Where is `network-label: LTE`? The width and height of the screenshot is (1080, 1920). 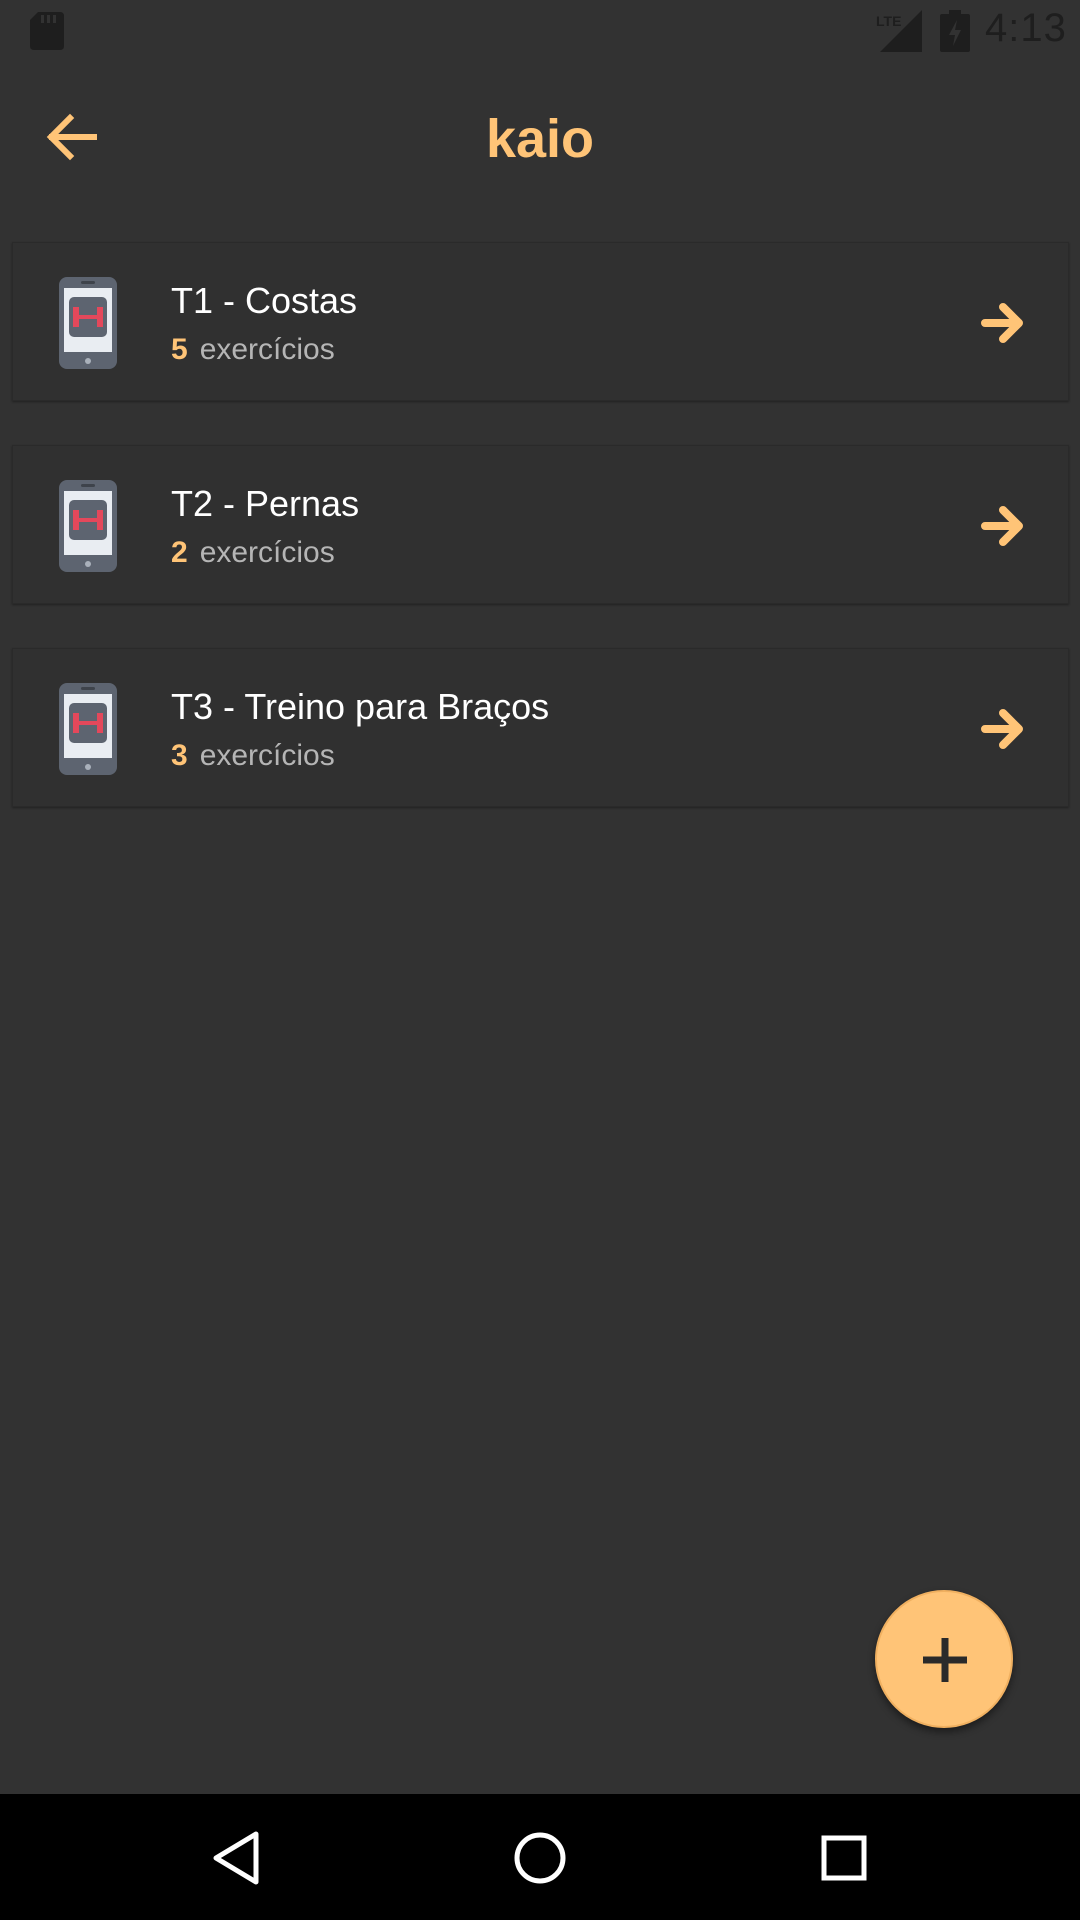 network-label: LTE is located at coordinates (888, 21).